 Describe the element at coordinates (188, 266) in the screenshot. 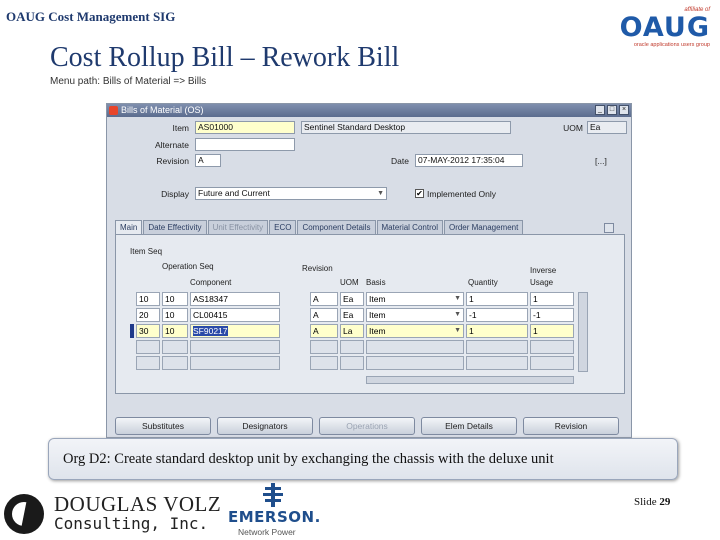

I see `op-seq-header: Operation Seq` at that location.